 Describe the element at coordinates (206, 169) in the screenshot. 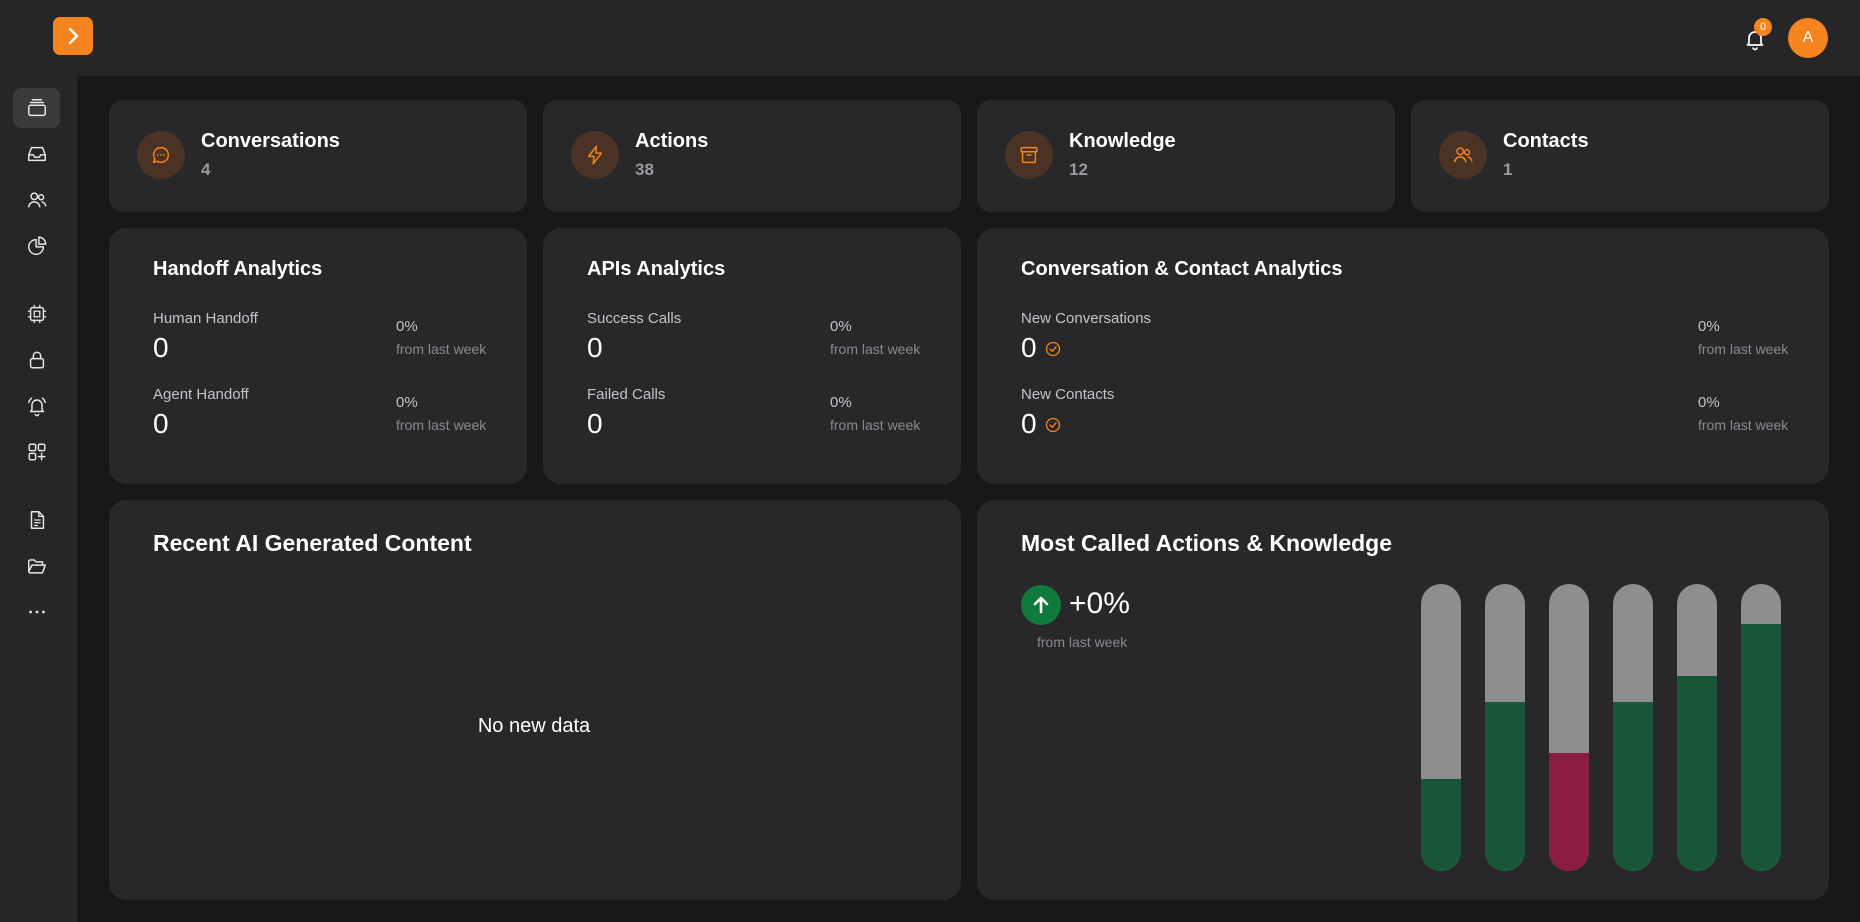

I see `stat-value: 4` at that location.